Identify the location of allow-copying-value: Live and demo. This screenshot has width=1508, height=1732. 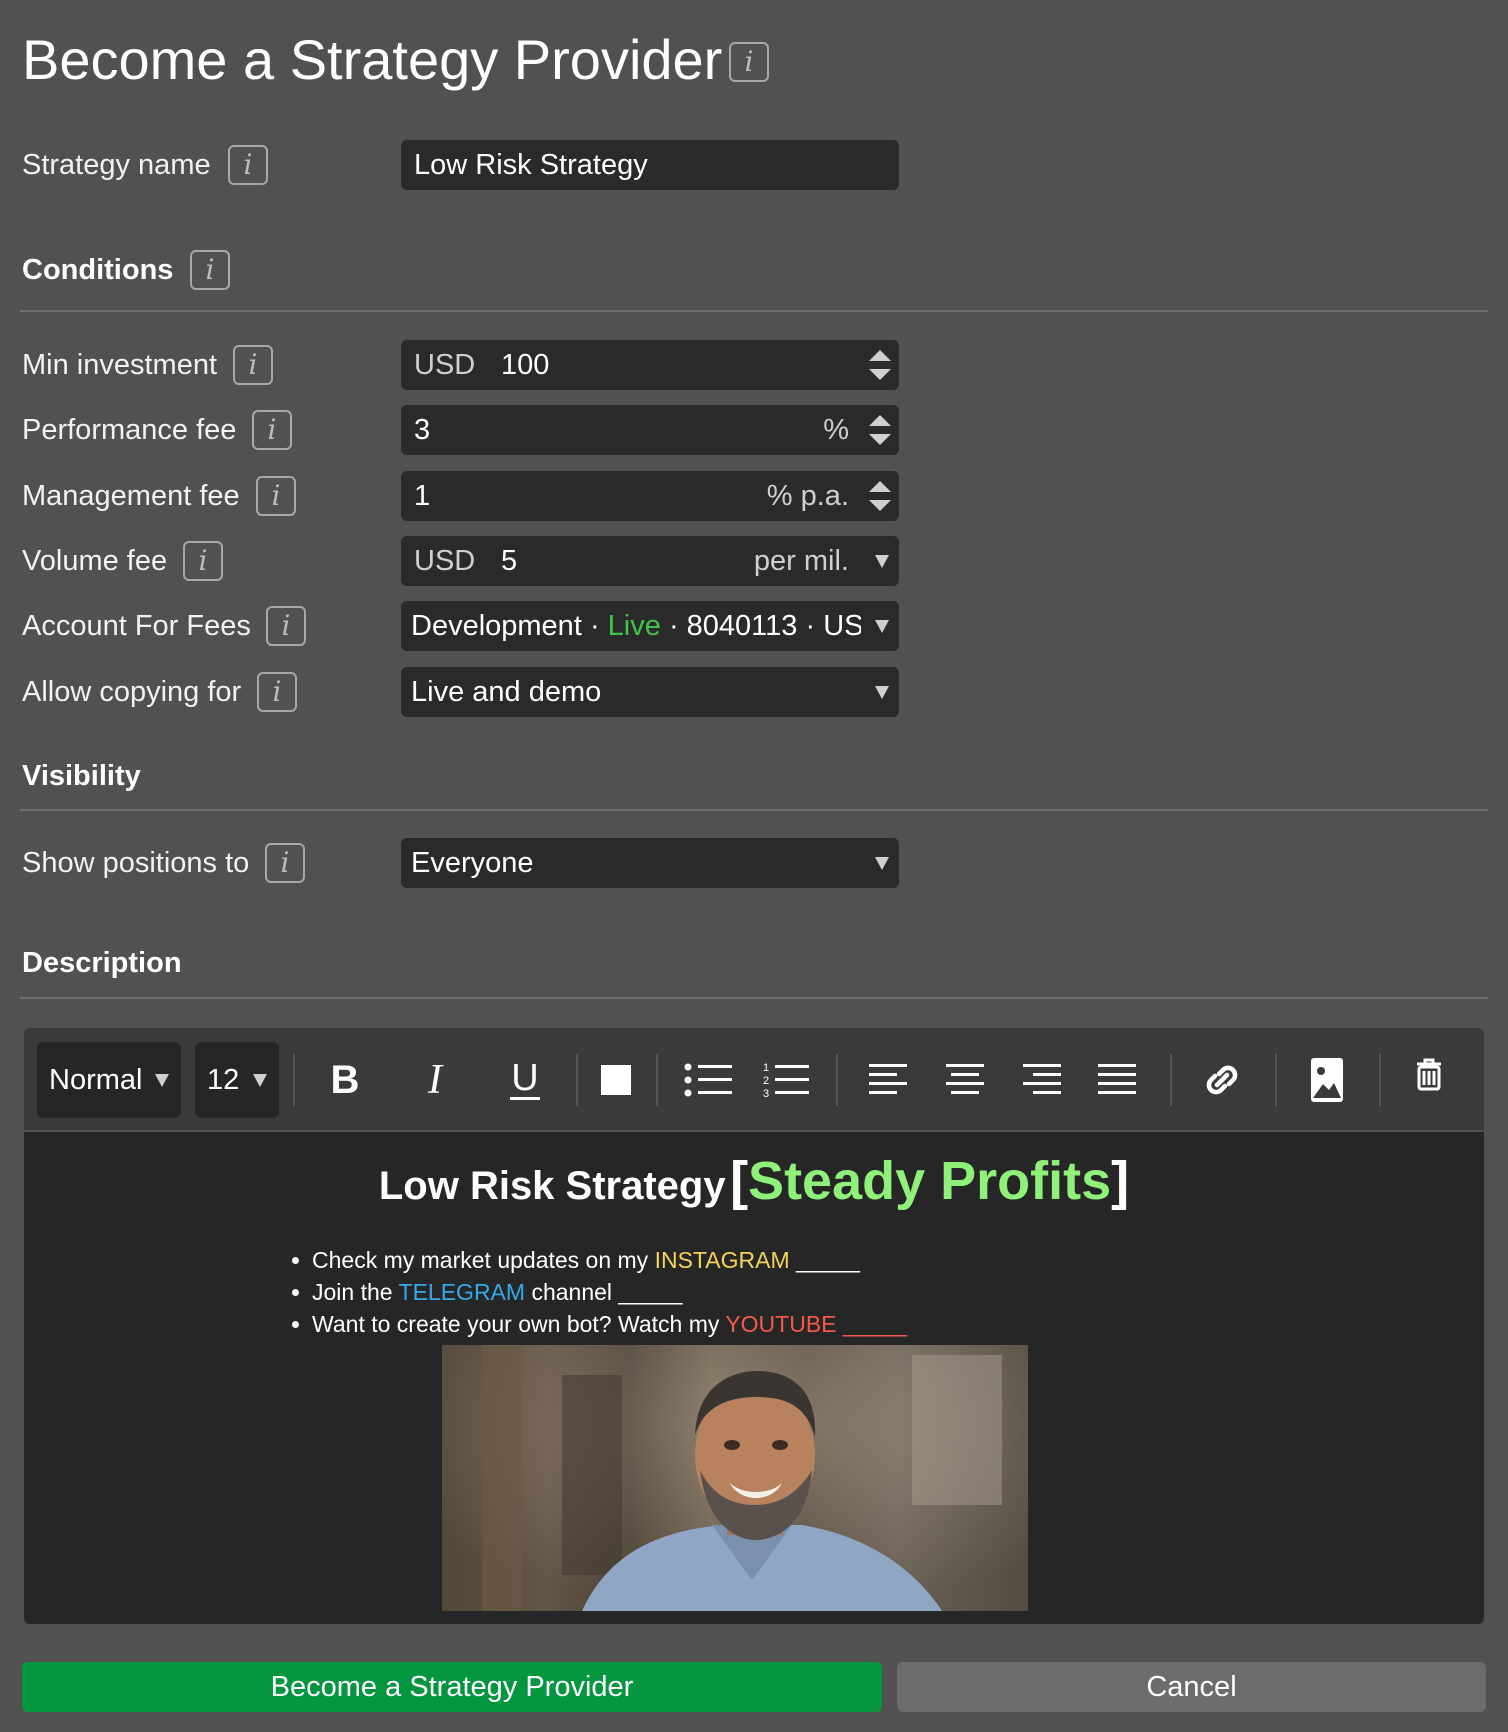
(506, 692).